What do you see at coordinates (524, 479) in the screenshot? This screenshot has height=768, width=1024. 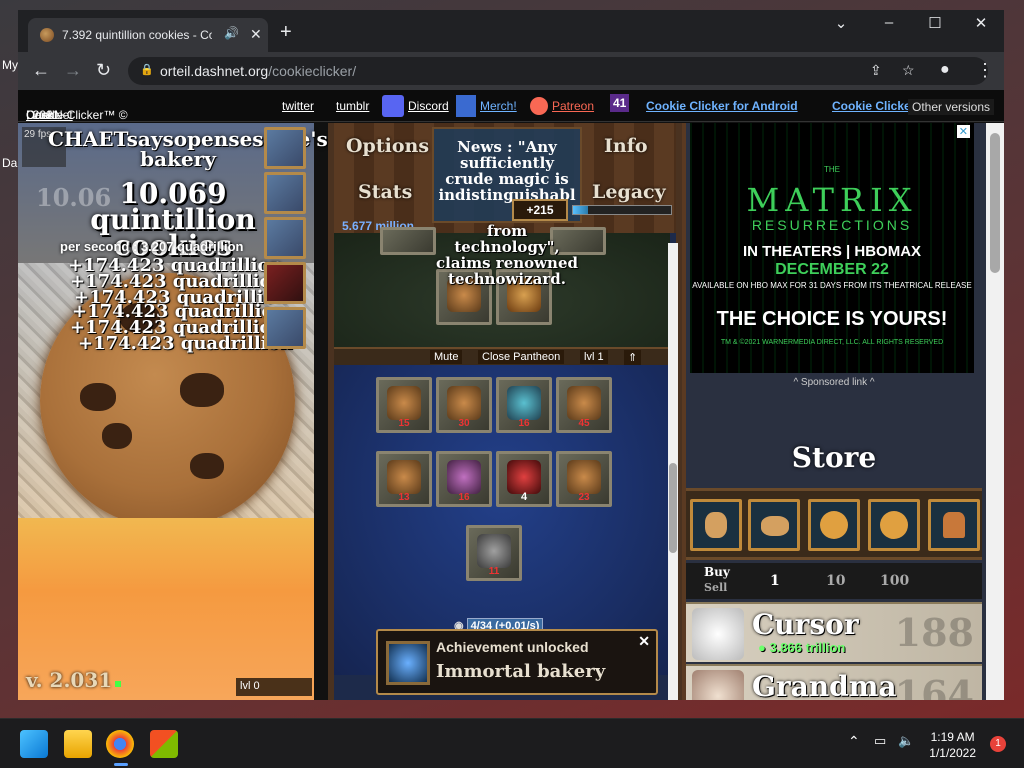 I see `spell-tile: 4` at bounding box center [524, 479].